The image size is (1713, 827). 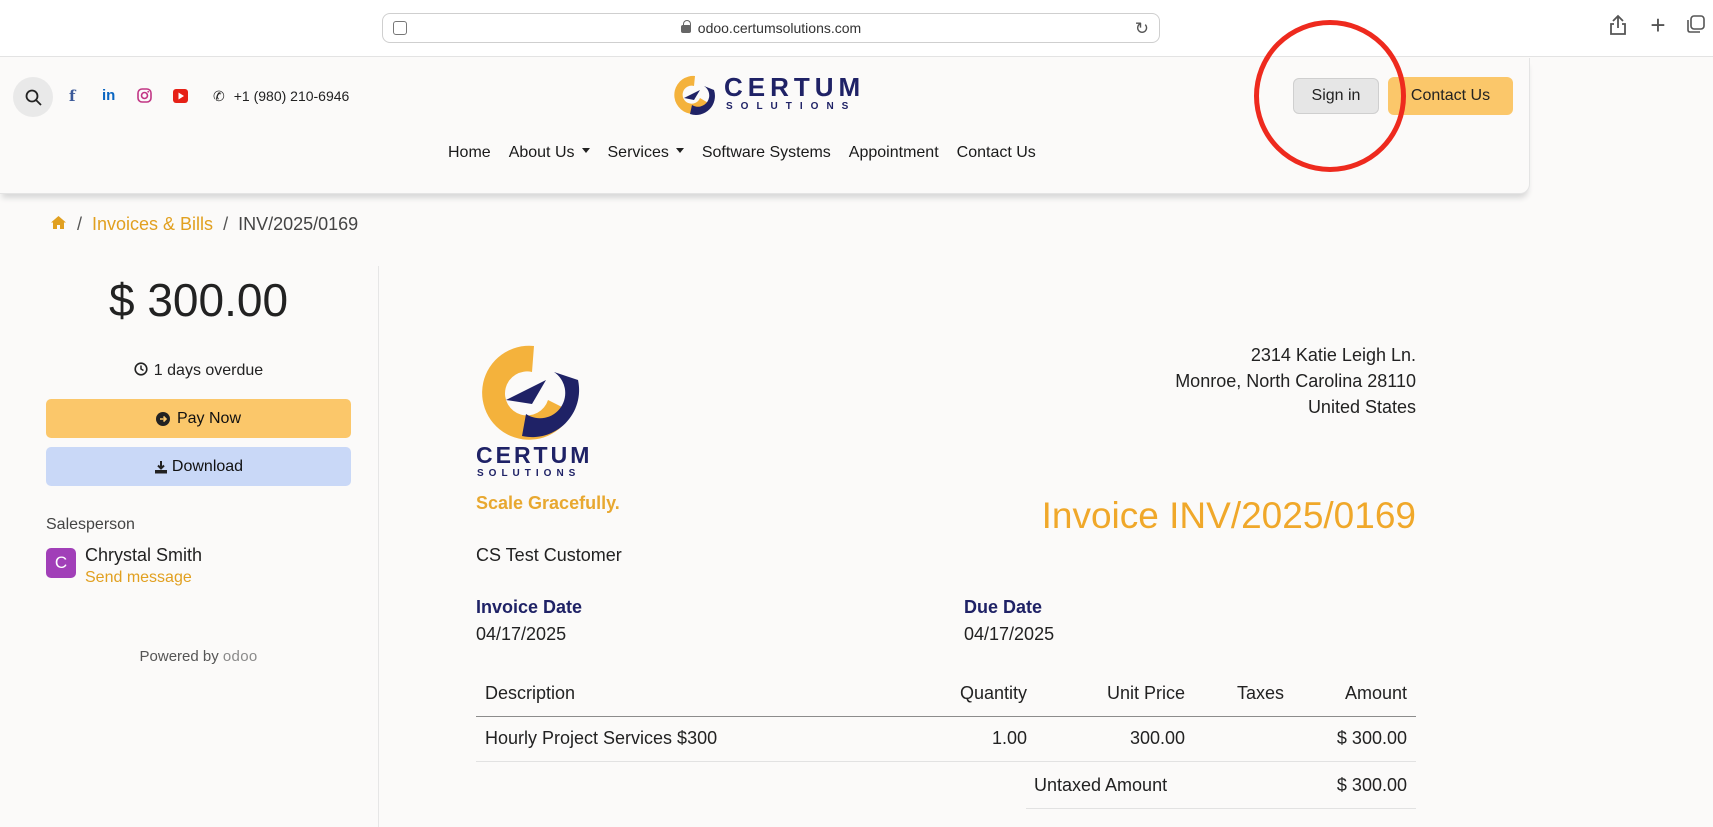 What do you see at coordinates (144, 555) in the screenshot?
I see `salesperson-name: Chrystal Smith` at bounding box center [144, 555].